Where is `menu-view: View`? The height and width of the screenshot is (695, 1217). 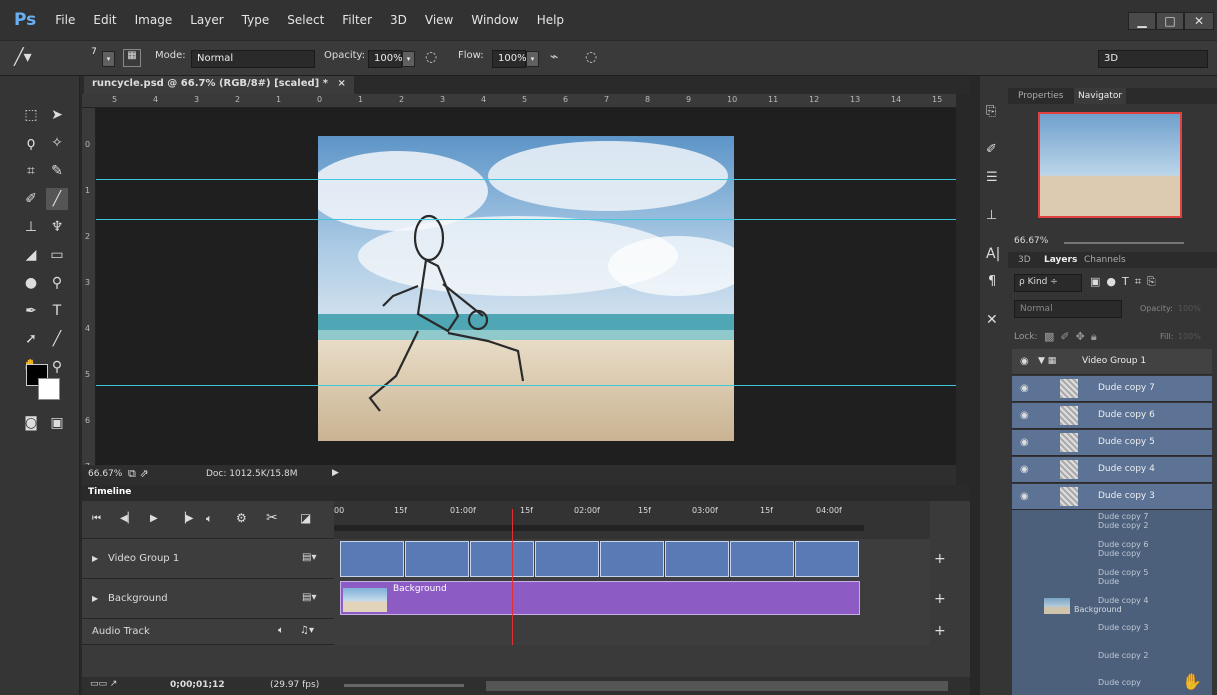
menu-view: View is located at coordinates (439, 20).